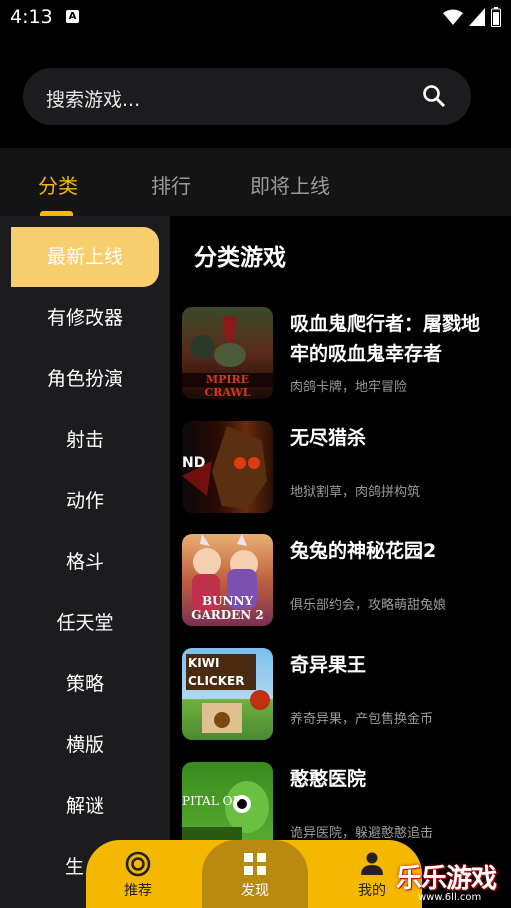 Image resolution: width=511 pixels, height=908 pixels. What do you see at coordinates (255, 864) in the screenshot?
I see `grid-icon` at bounding box center [255, 864].